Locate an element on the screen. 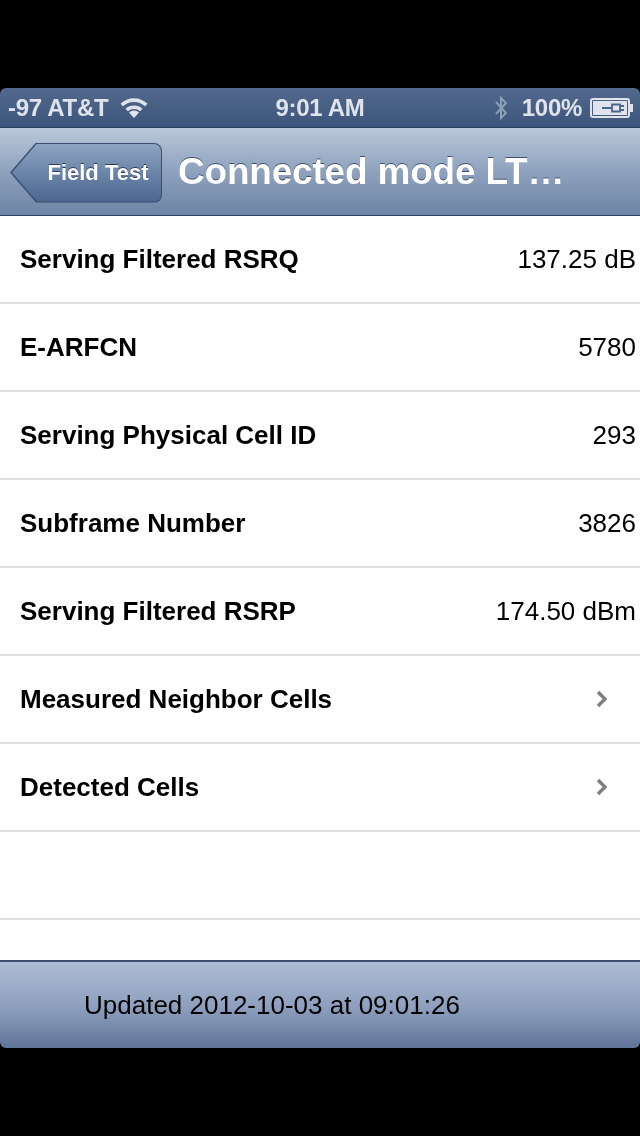  row-value: 3826 is located at coordinates (607, 523).